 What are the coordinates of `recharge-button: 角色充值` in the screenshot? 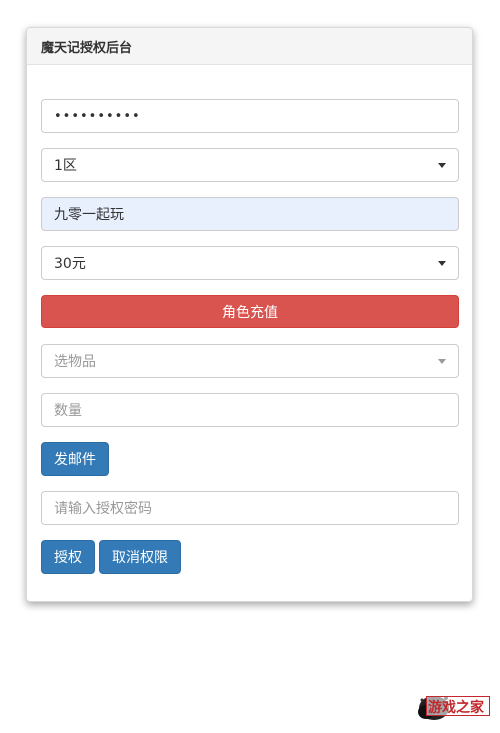 It's located at (250, 311).